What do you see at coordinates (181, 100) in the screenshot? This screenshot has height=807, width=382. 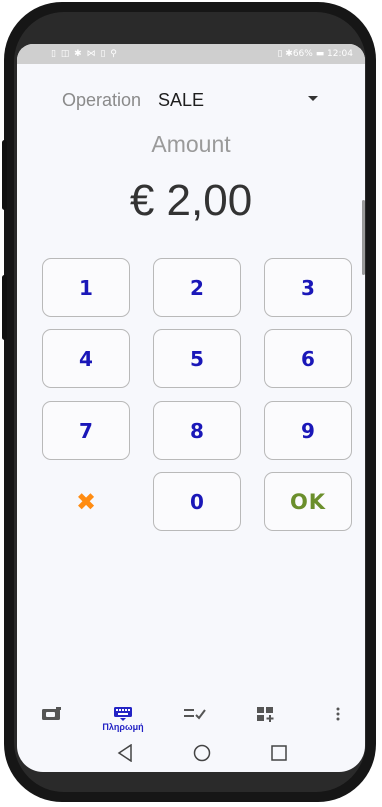 I see `operation-select: SALE` at bounding box center [181, 100].